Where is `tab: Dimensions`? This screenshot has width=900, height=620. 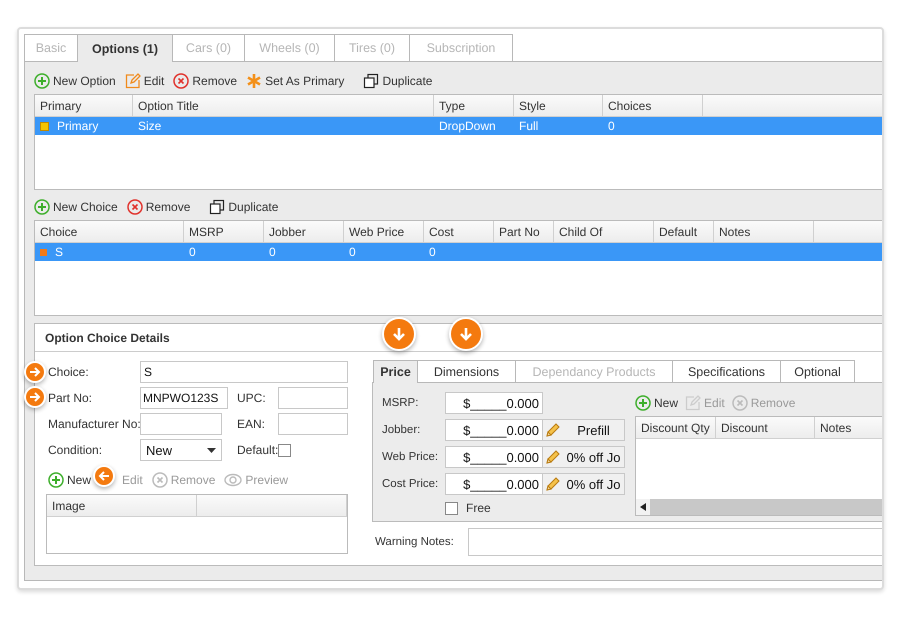 tab: Dimensions is located at coordinates (467, 371).